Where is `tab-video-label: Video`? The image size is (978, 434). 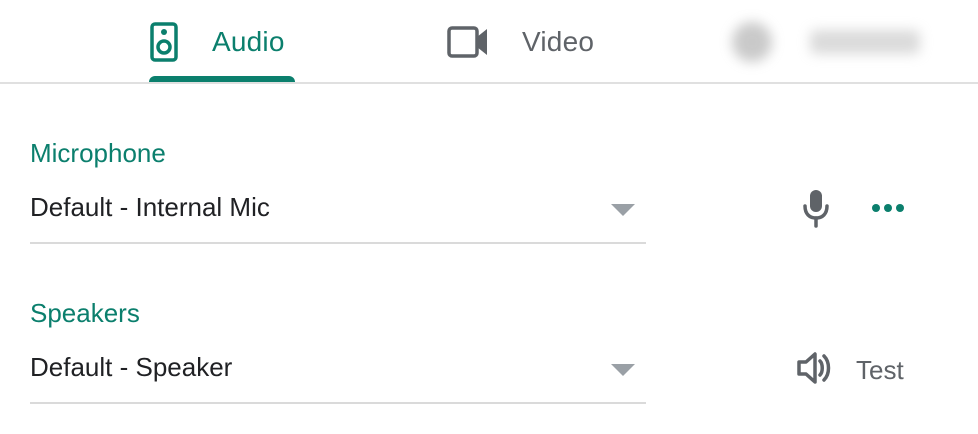
tab-video-label: Video is located at coordinates (558, 41).